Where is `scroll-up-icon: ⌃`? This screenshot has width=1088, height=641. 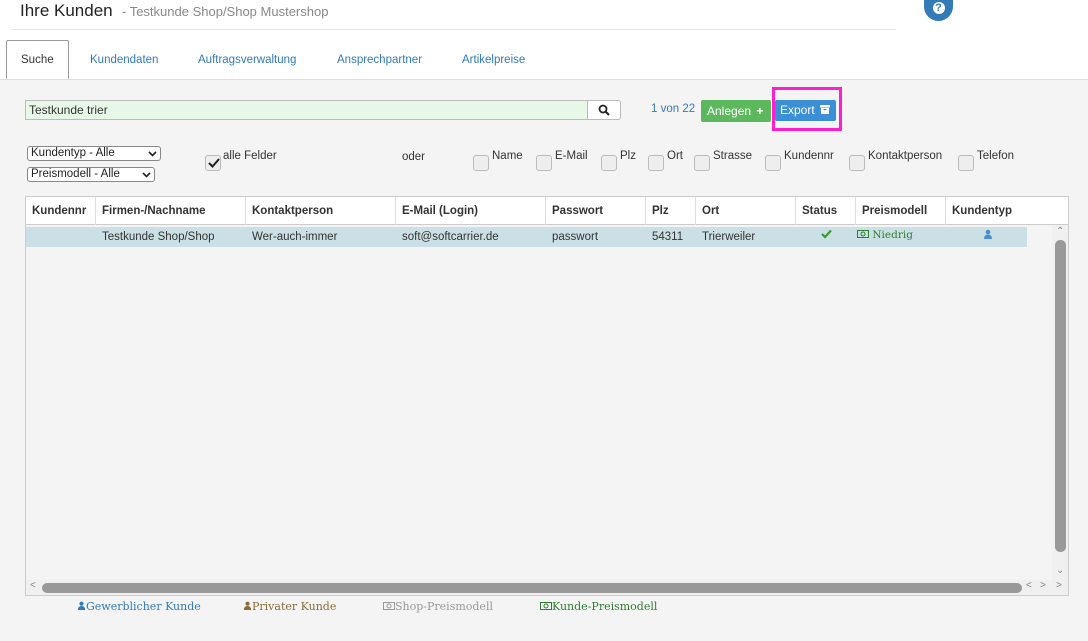
scroll-up-icon: ⌃ is located at coordinates (1060, 231).